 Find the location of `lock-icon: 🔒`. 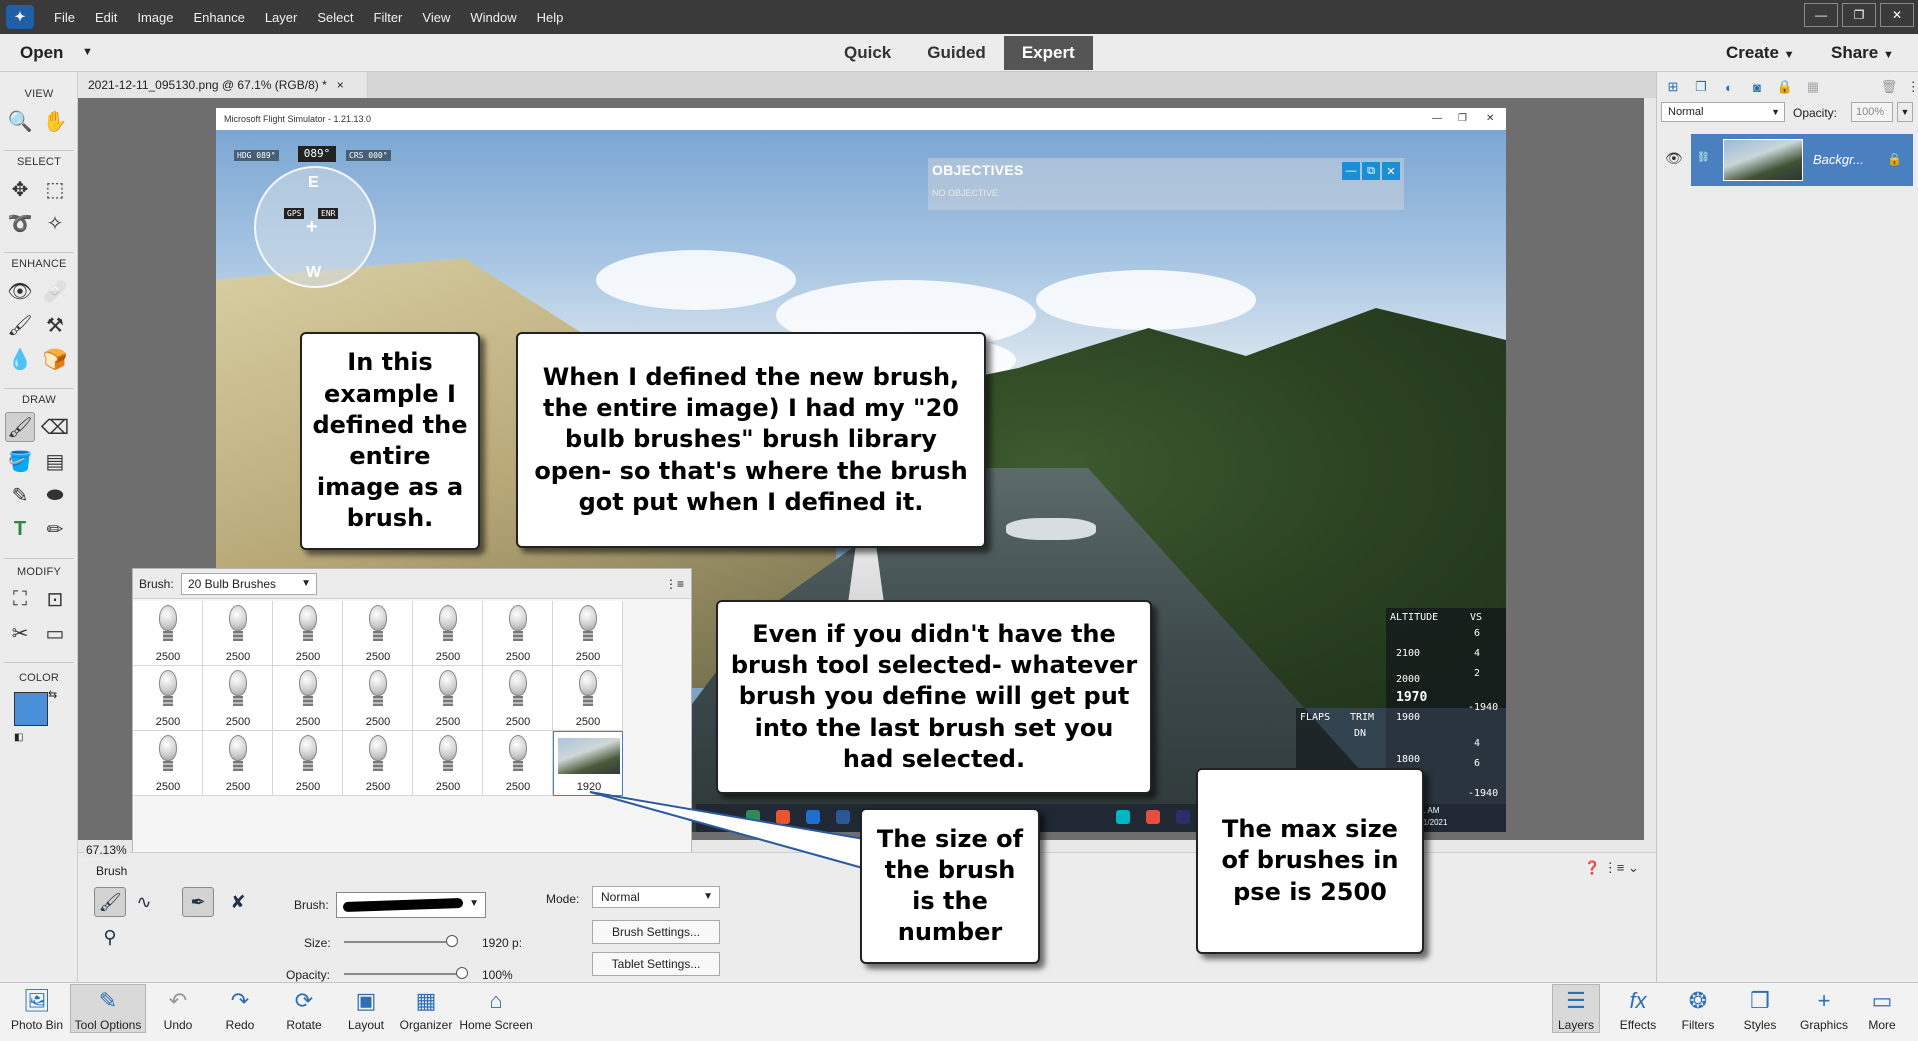

lock-icon: 🔒 is located at coordinates (1785, 87).